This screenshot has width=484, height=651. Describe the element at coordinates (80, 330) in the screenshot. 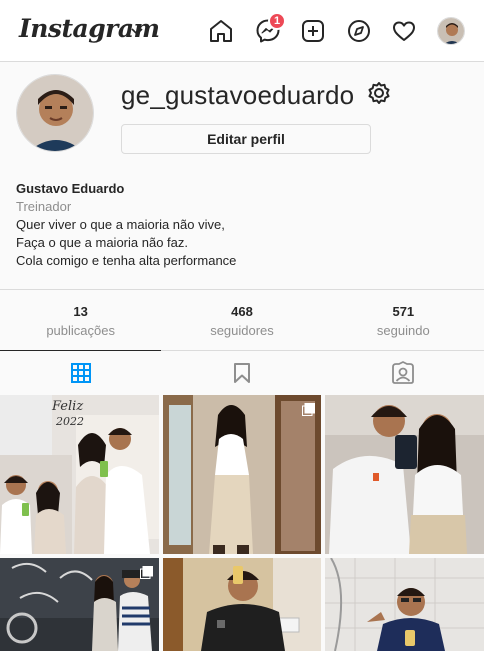

I see `stat-posts-label: publicações` at that location.